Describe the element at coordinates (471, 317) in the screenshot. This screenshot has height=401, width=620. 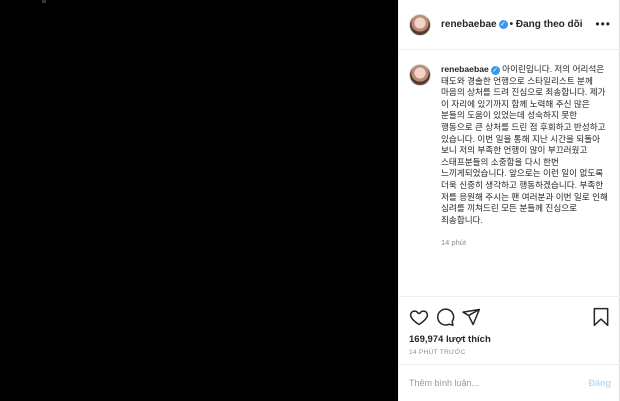
I see `share-icon` at that location.